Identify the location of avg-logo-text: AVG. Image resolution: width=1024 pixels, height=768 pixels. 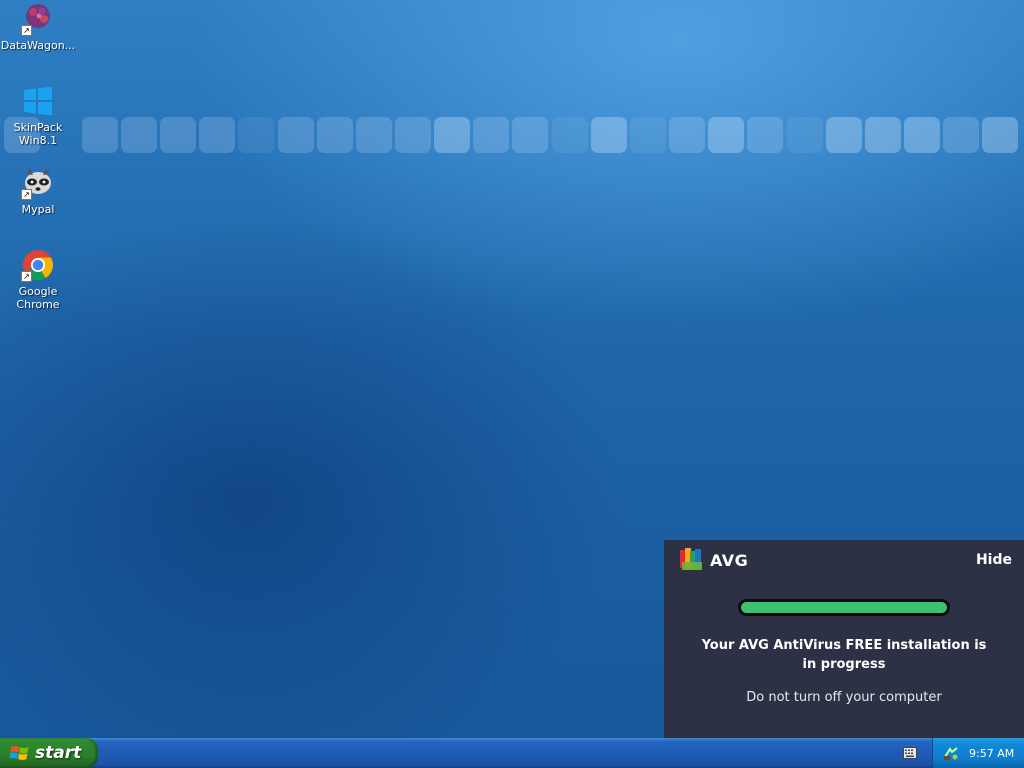
(729, 560).